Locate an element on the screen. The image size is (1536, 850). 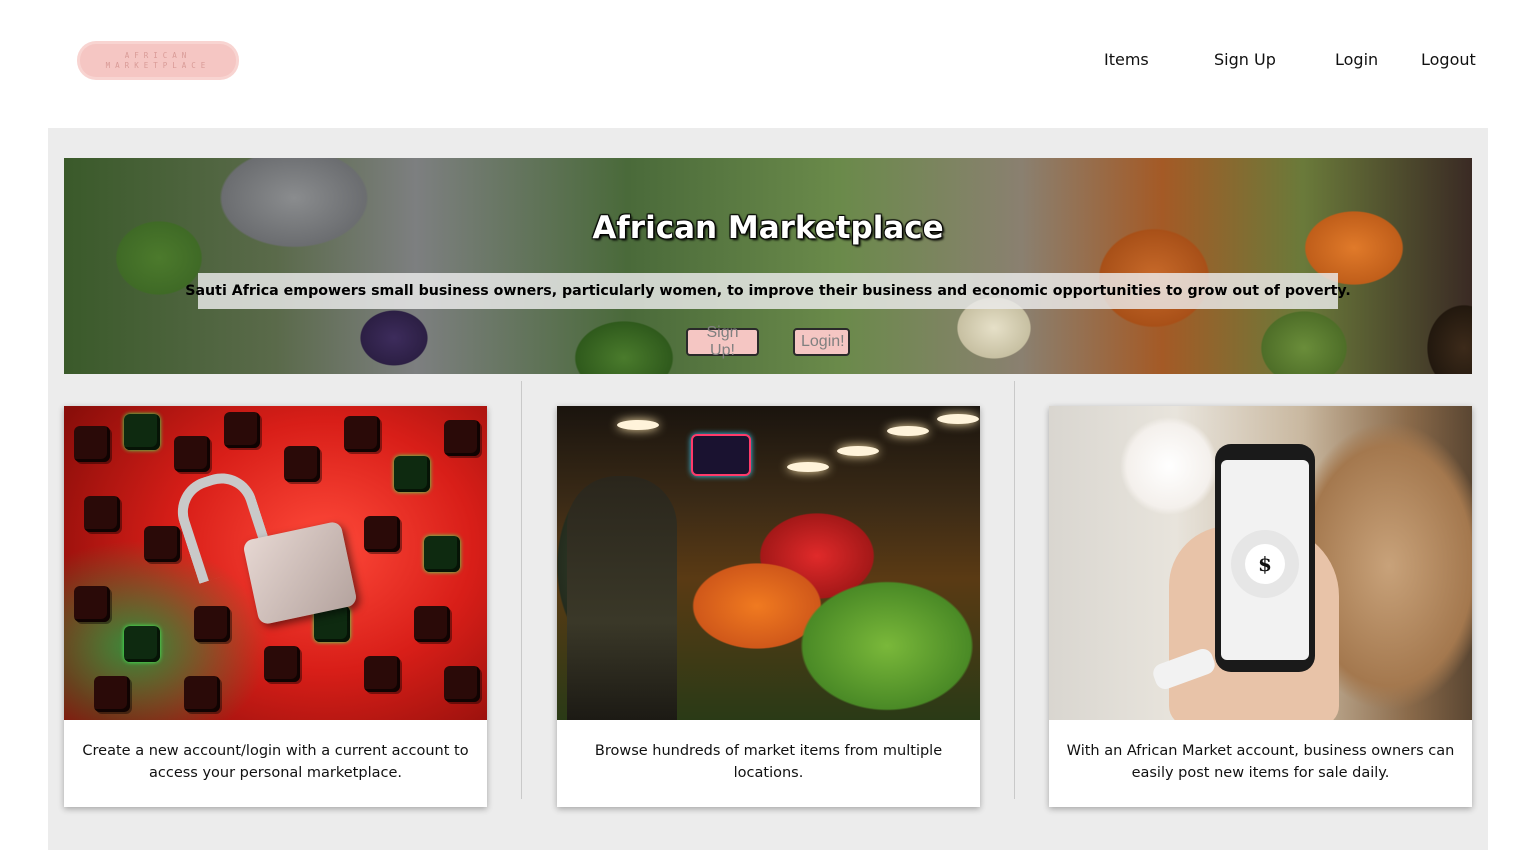
nav-items-link: Items is located at coordinates (1126, 59).